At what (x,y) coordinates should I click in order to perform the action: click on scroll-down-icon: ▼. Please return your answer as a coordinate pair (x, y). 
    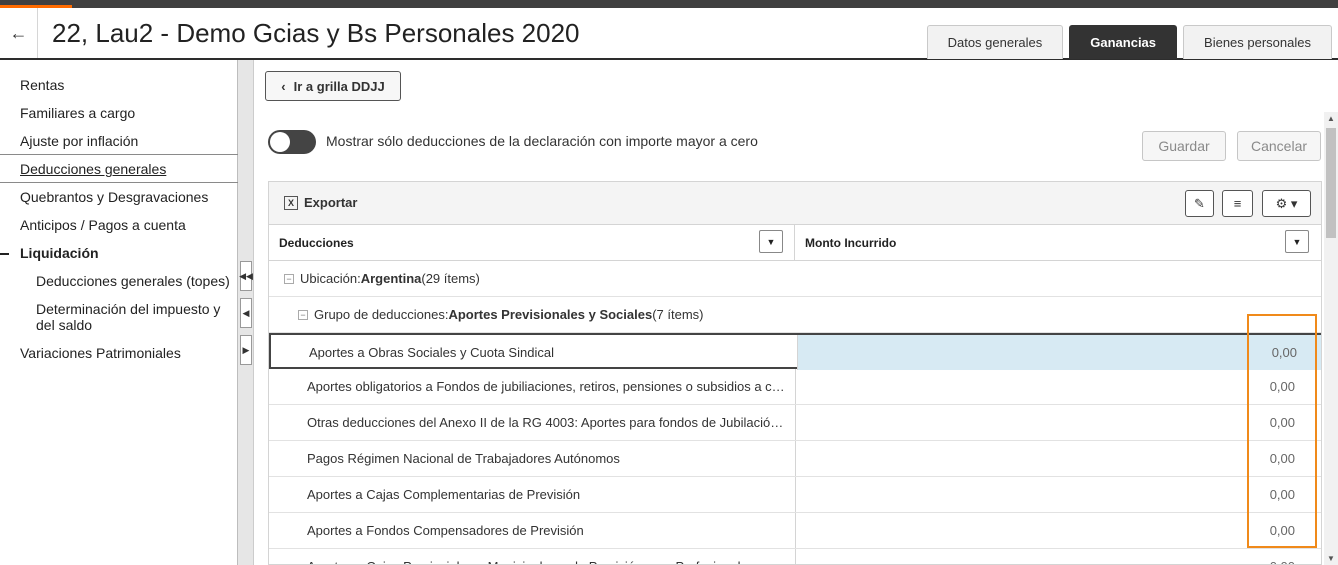
    Looking at the image, I should click on (1331, 558).